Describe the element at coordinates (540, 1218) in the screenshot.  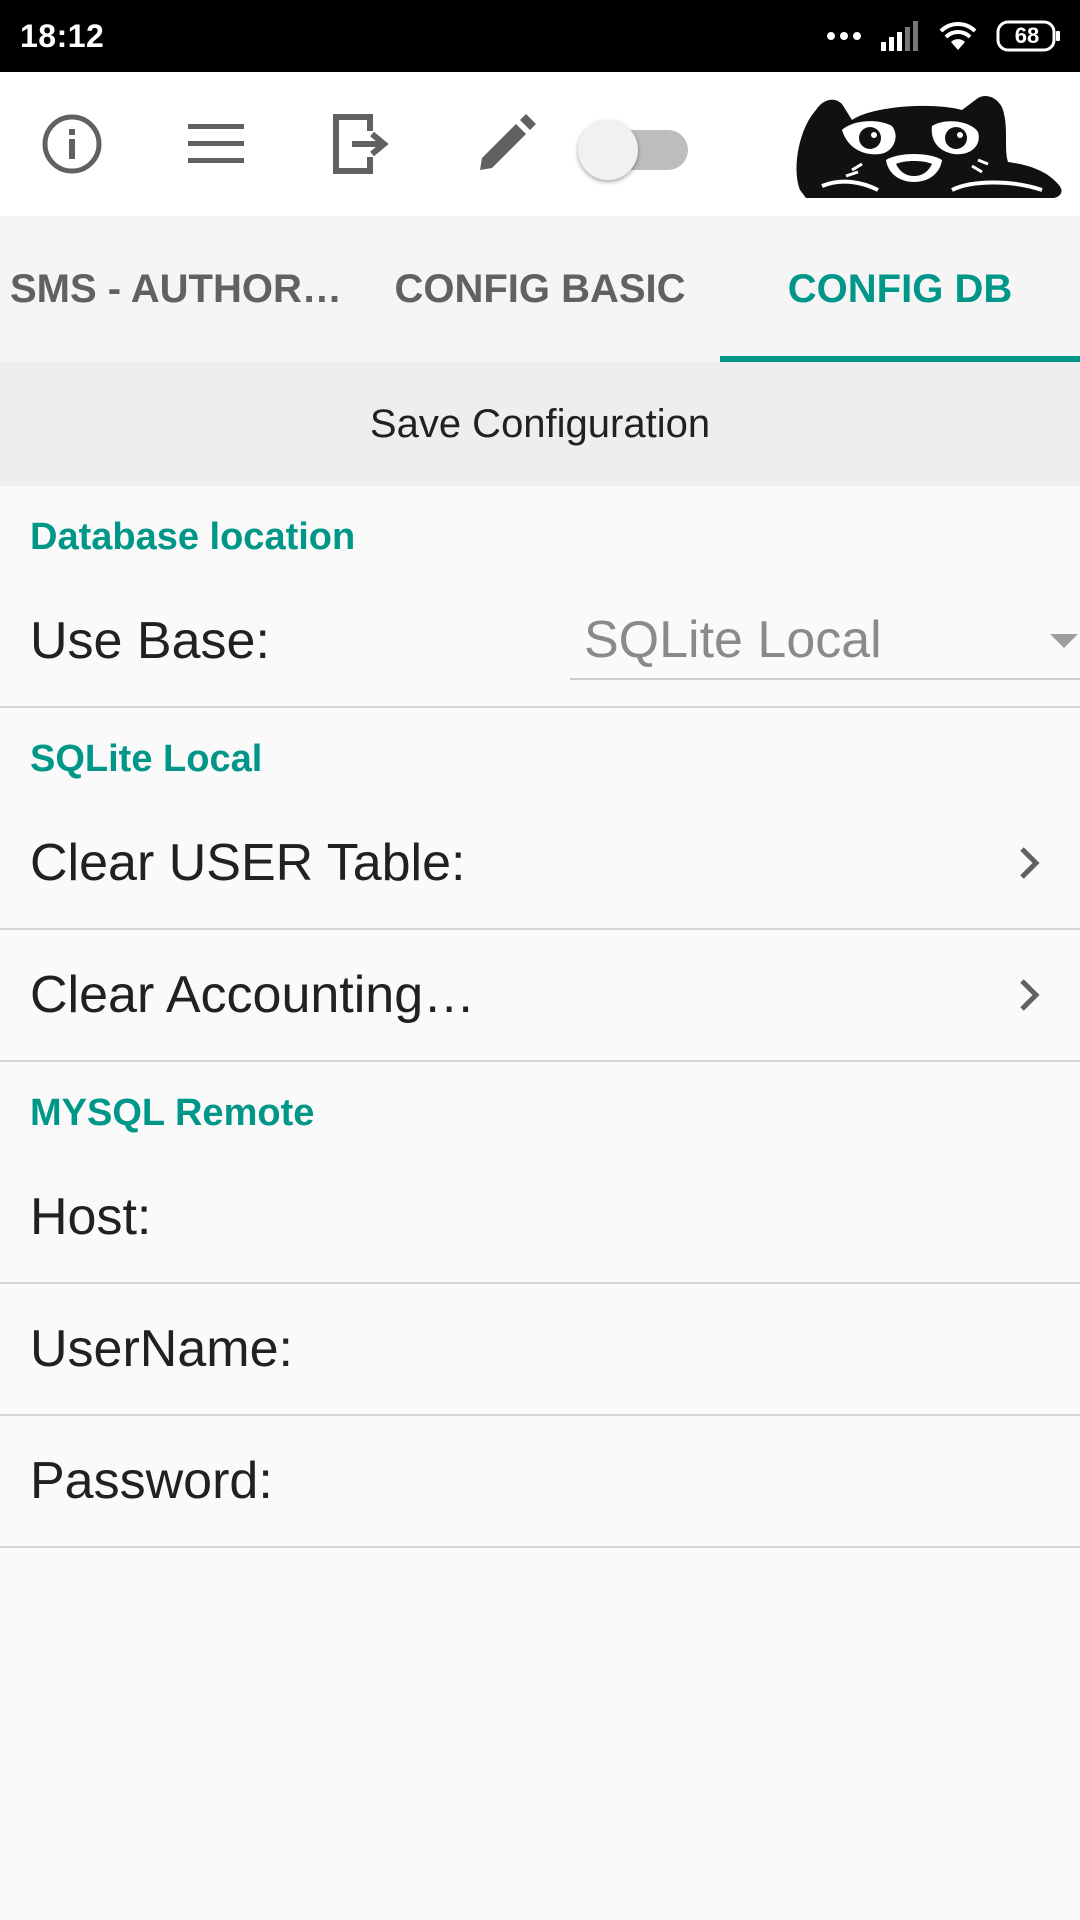
I see `pref-host: Host:` at that location.